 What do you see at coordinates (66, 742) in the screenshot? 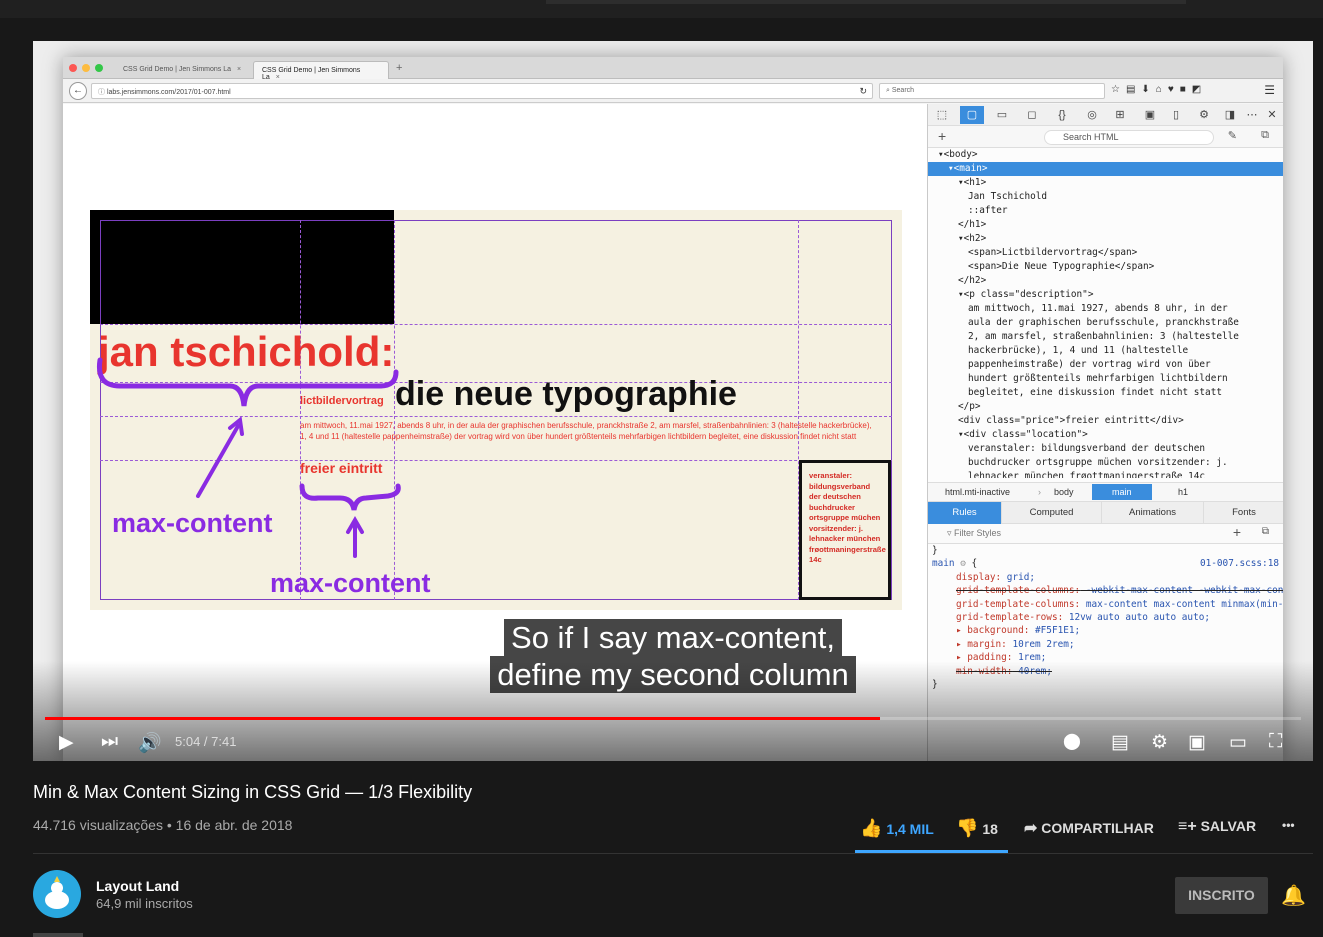
I see `play-icon: ▶` at bounding box center [66, 742].